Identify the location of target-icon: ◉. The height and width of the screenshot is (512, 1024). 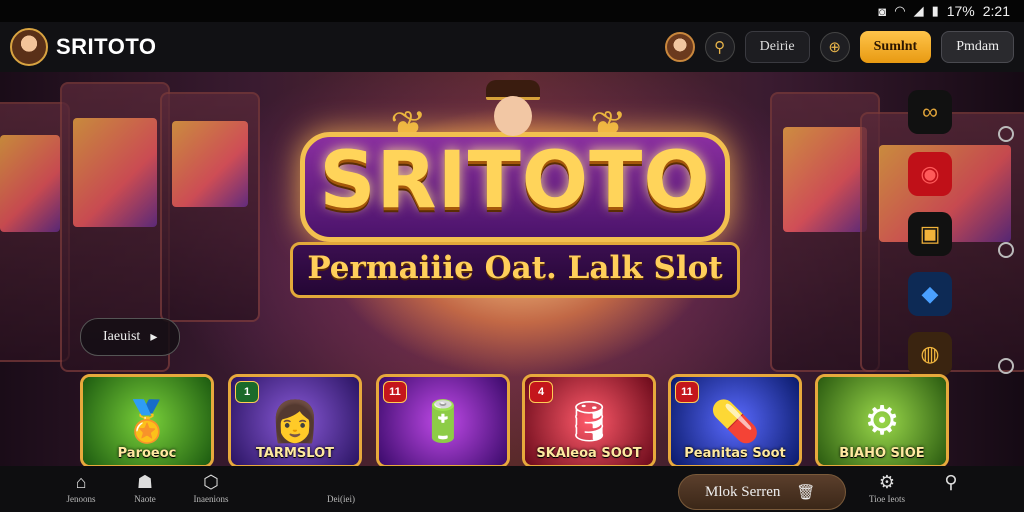
(930, 174).